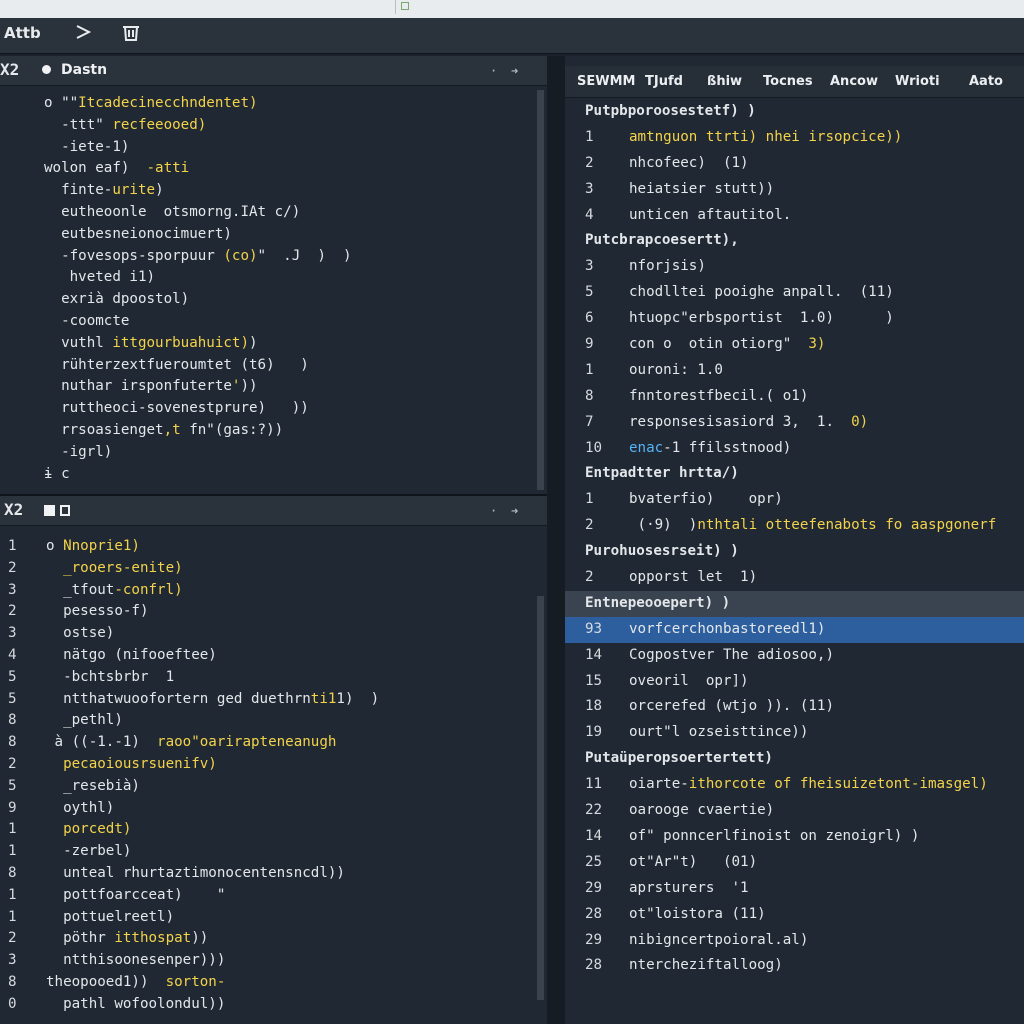 The image size is (1024, 1024). I want to click on code-line: 29 aprsturers '1, so click(794, 889).